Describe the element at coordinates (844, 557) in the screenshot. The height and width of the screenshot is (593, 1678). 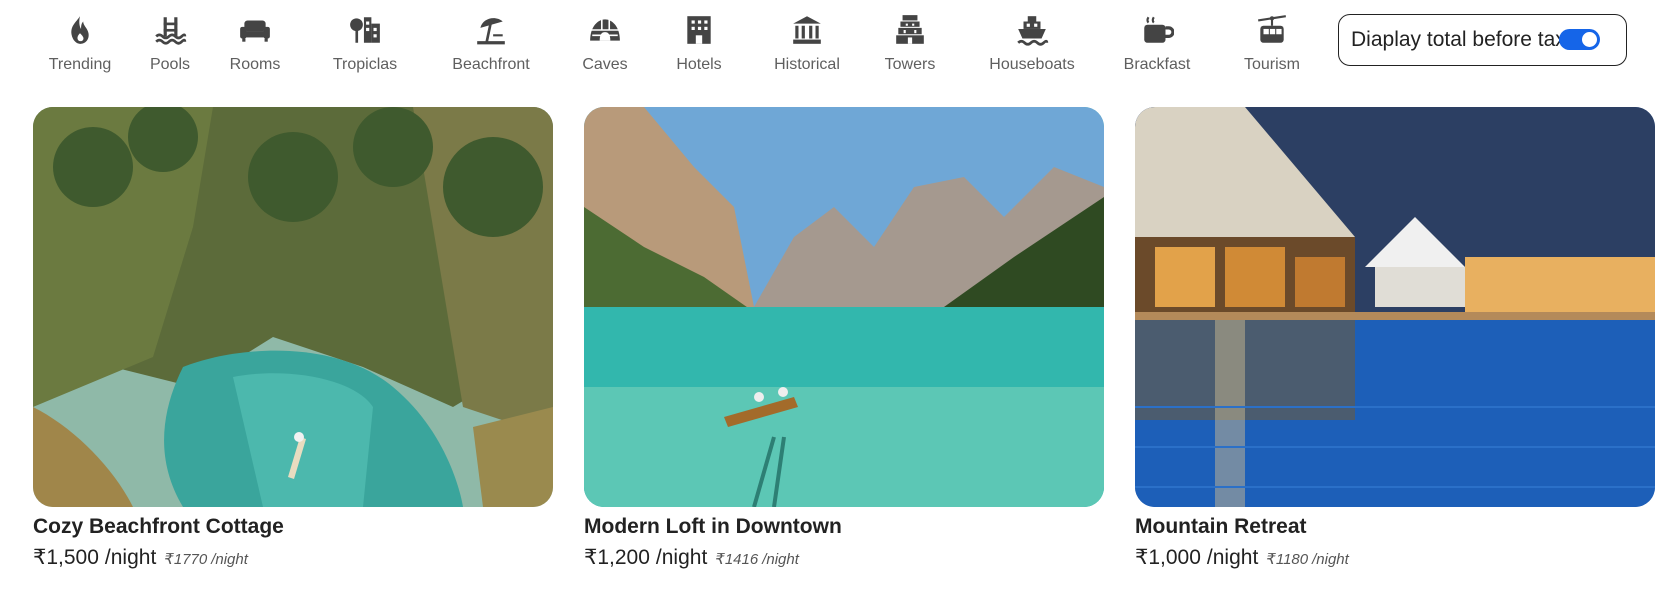
I see `price-row: ₹1,200 /night ₹1416 /night` at that location.